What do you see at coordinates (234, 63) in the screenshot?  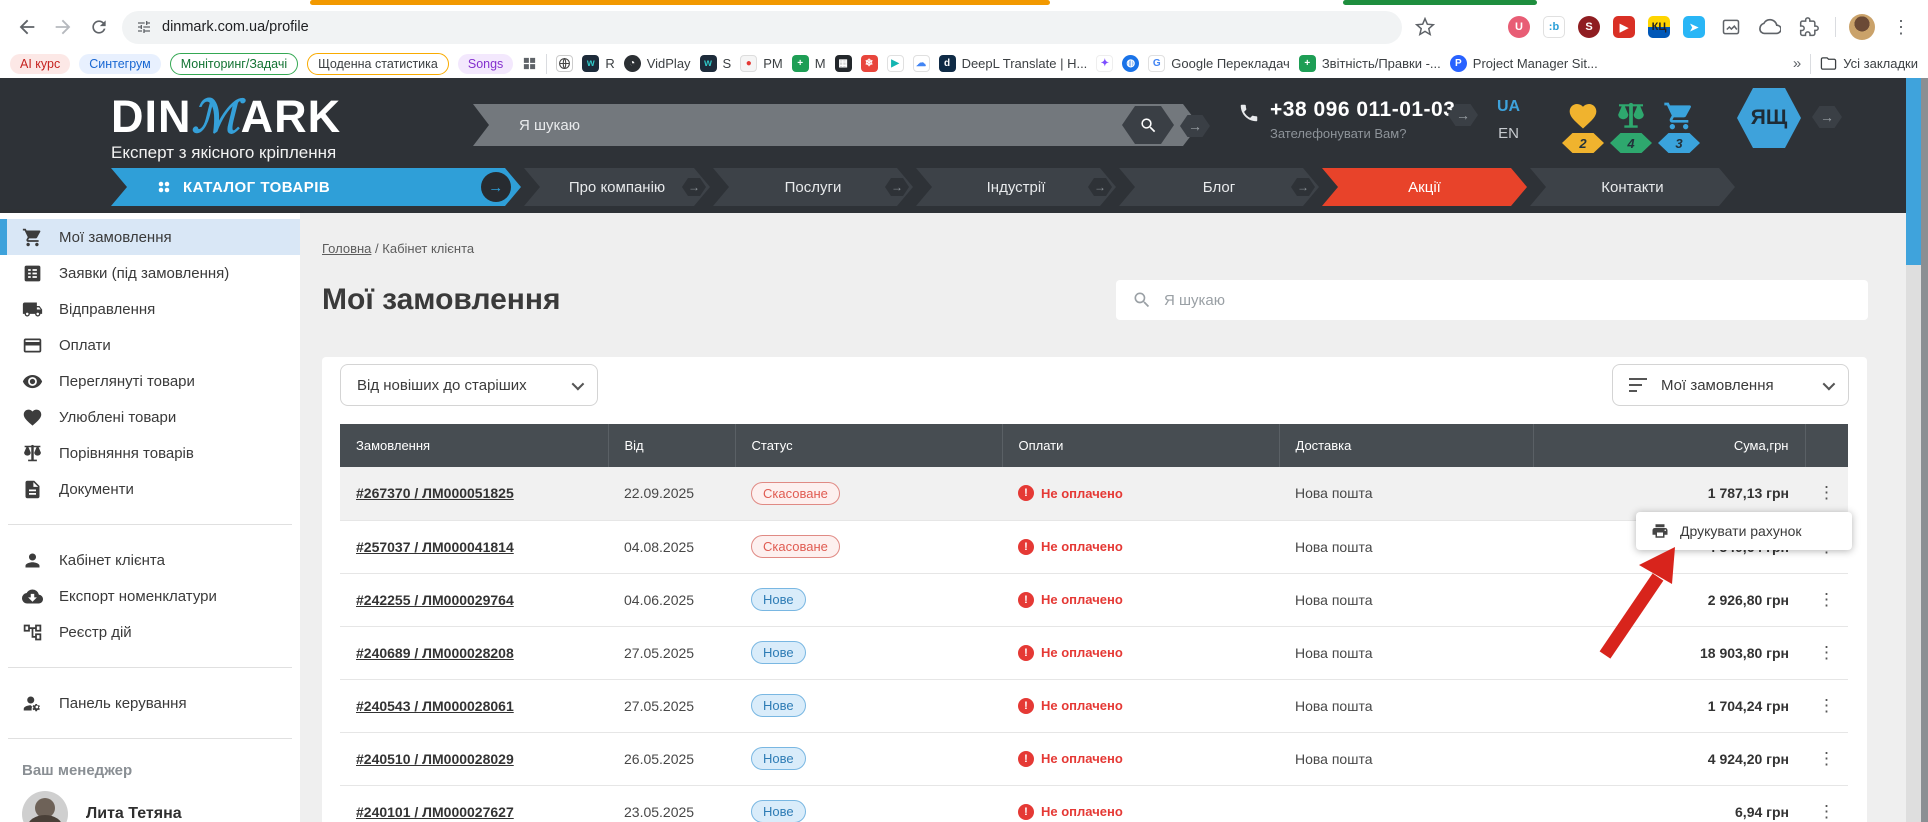 I see `bookmark-monitoring: Моніторинг/Задачі` at bounding box center [234, 63].